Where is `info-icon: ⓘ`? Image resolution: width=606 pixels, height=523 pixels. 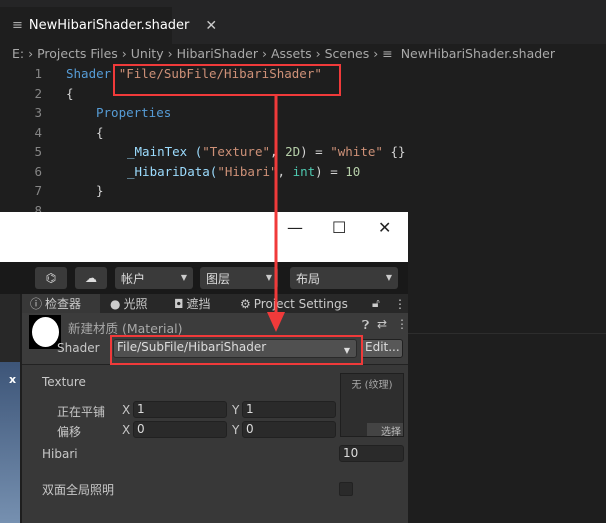
info-icon: ⓘ is located at coordinates (36, 304).